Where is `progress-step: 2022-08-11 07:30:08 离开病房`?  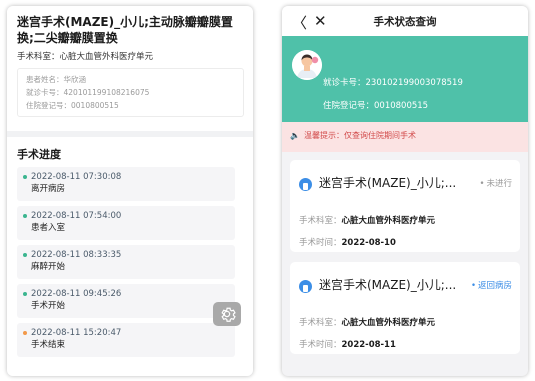 progress-step: 2022-08-11 07:30:08 离开病房 is located at coordinates (126, 184).